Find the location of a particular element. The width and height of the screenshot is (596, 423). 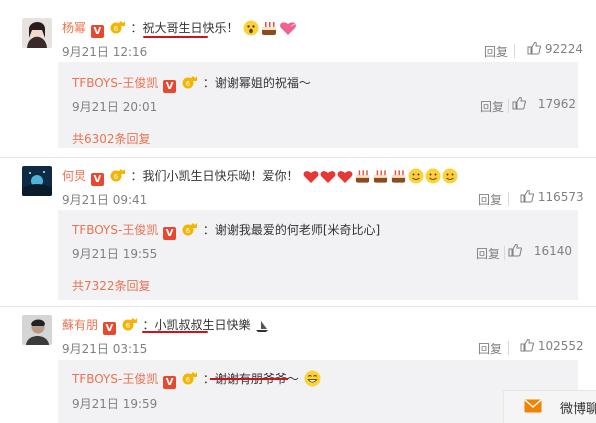

comment-text: ：我们小凯生日快乐呦！爱你！ is located at coordinates (214, 176).